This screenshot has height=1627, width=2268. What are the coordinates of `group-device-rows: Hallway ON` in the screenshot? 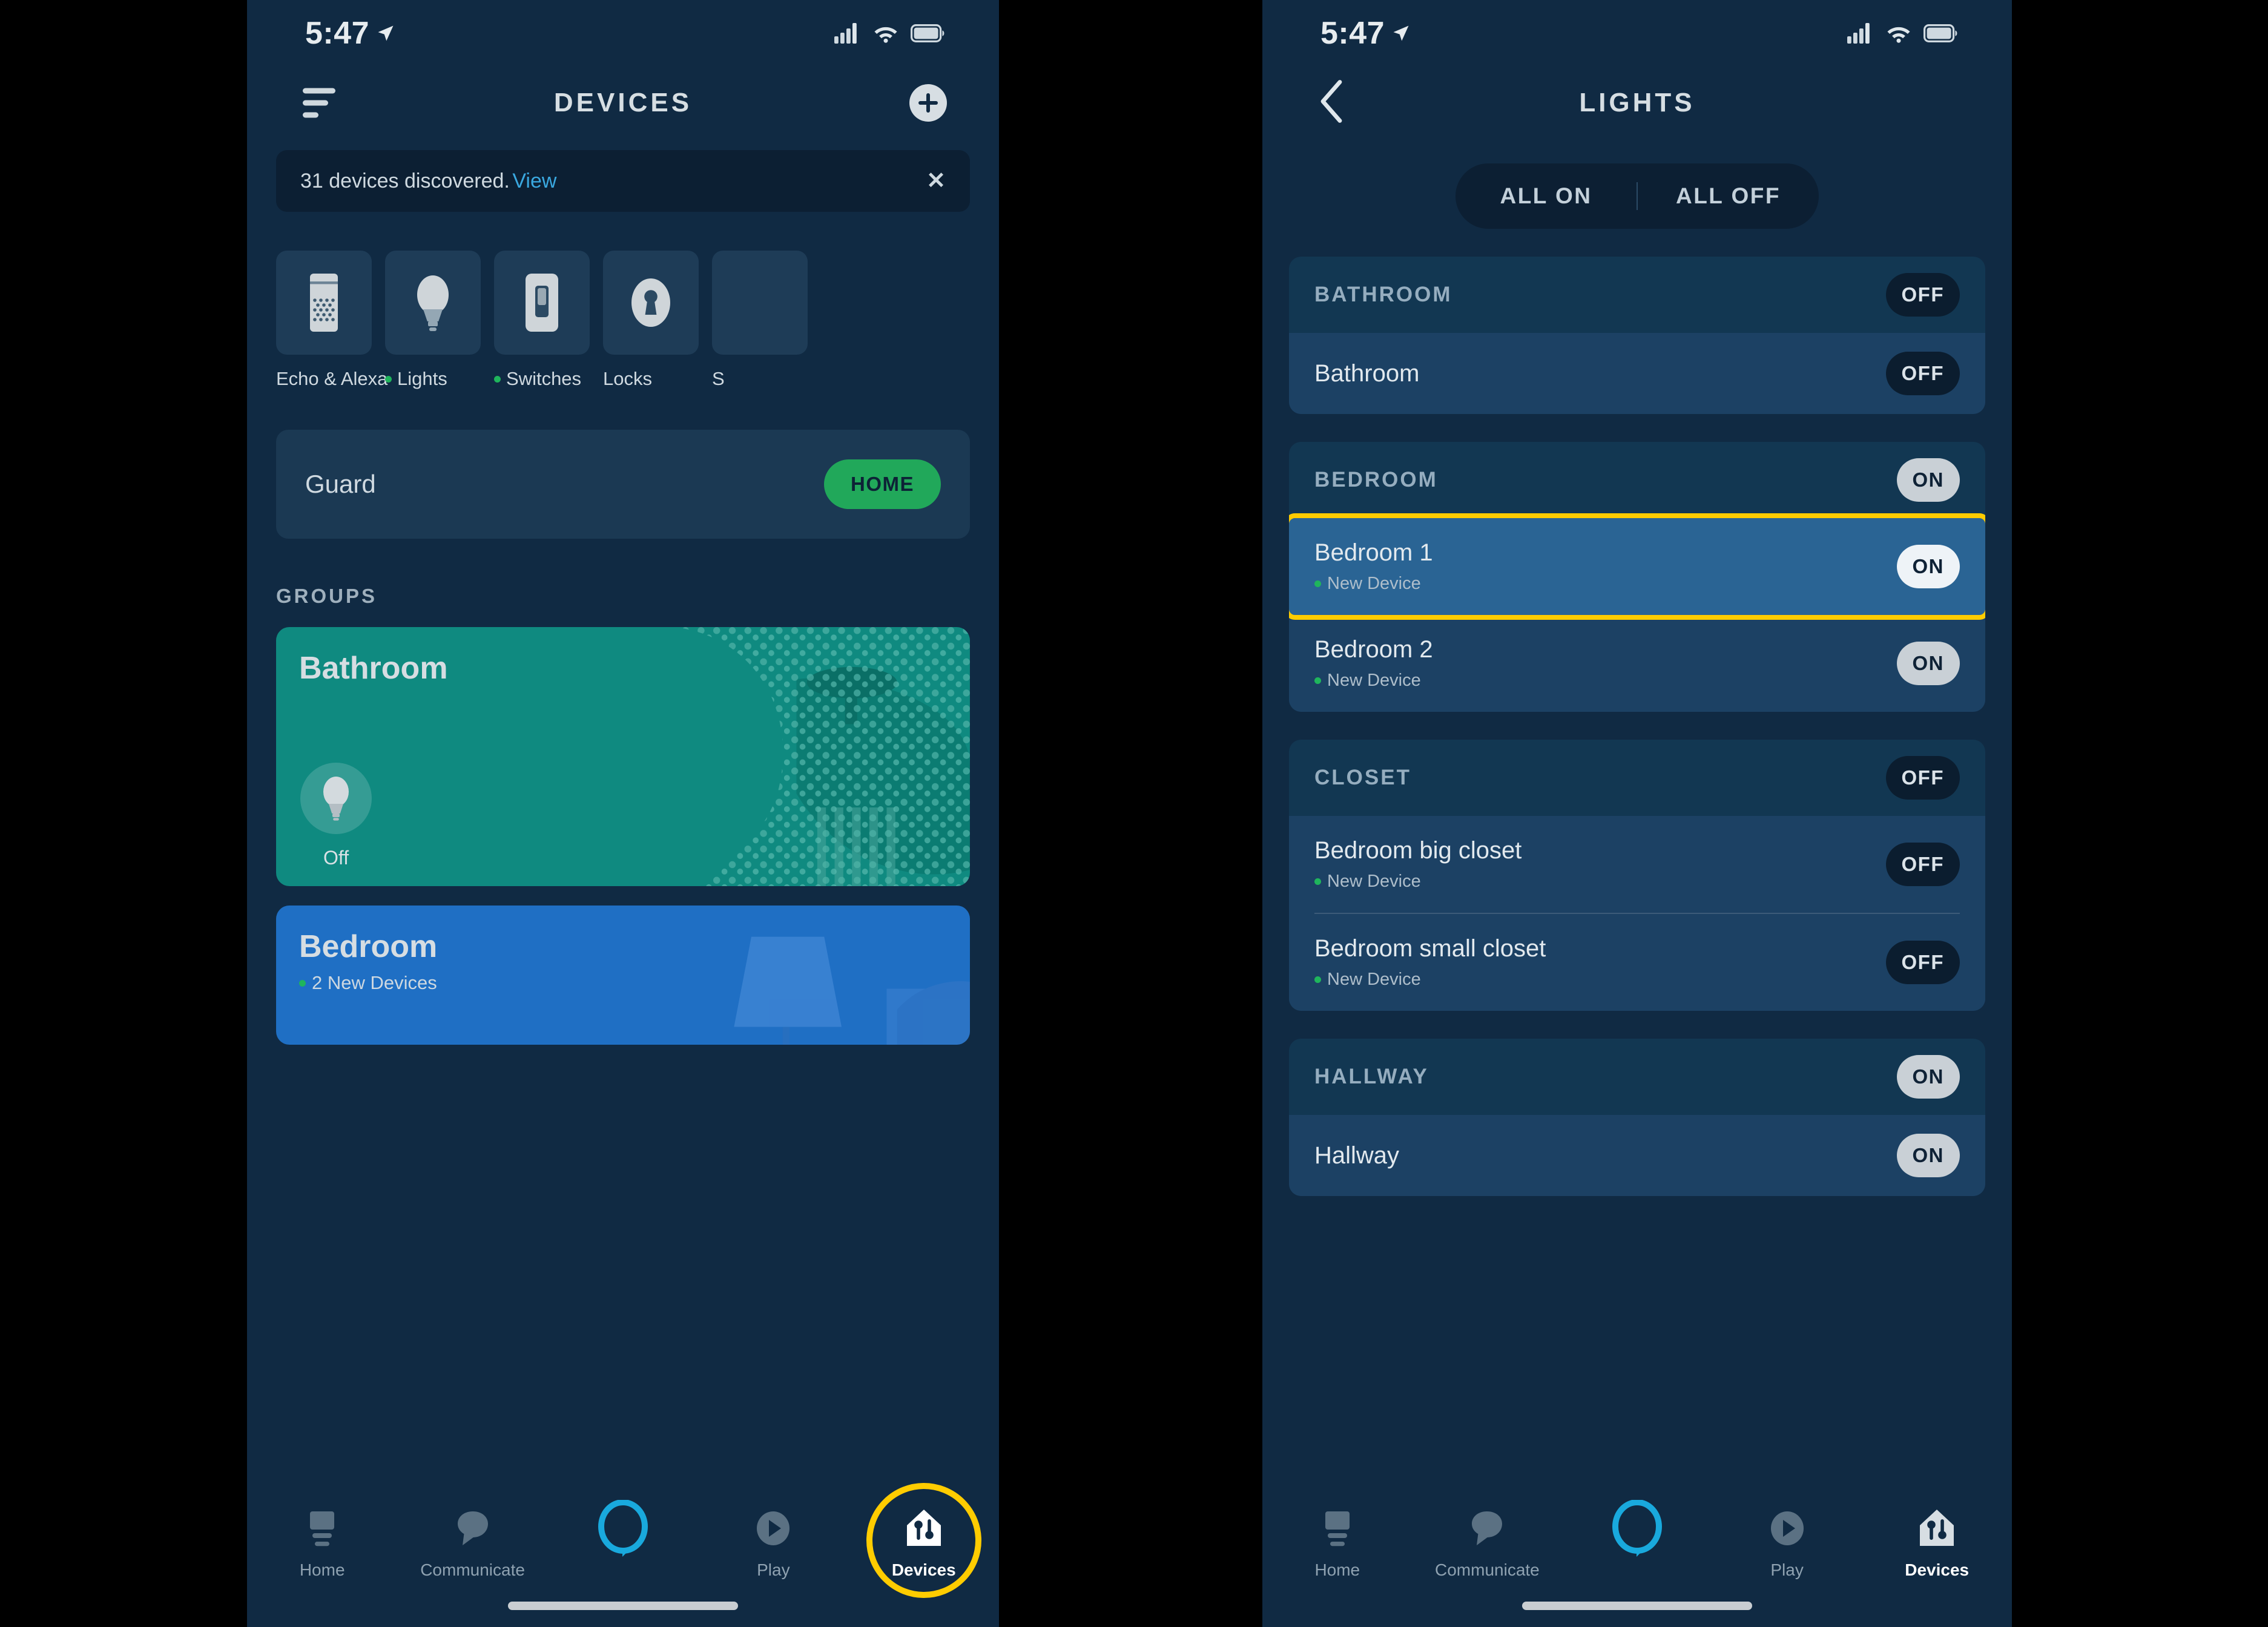 It's located at (1637, 1155).